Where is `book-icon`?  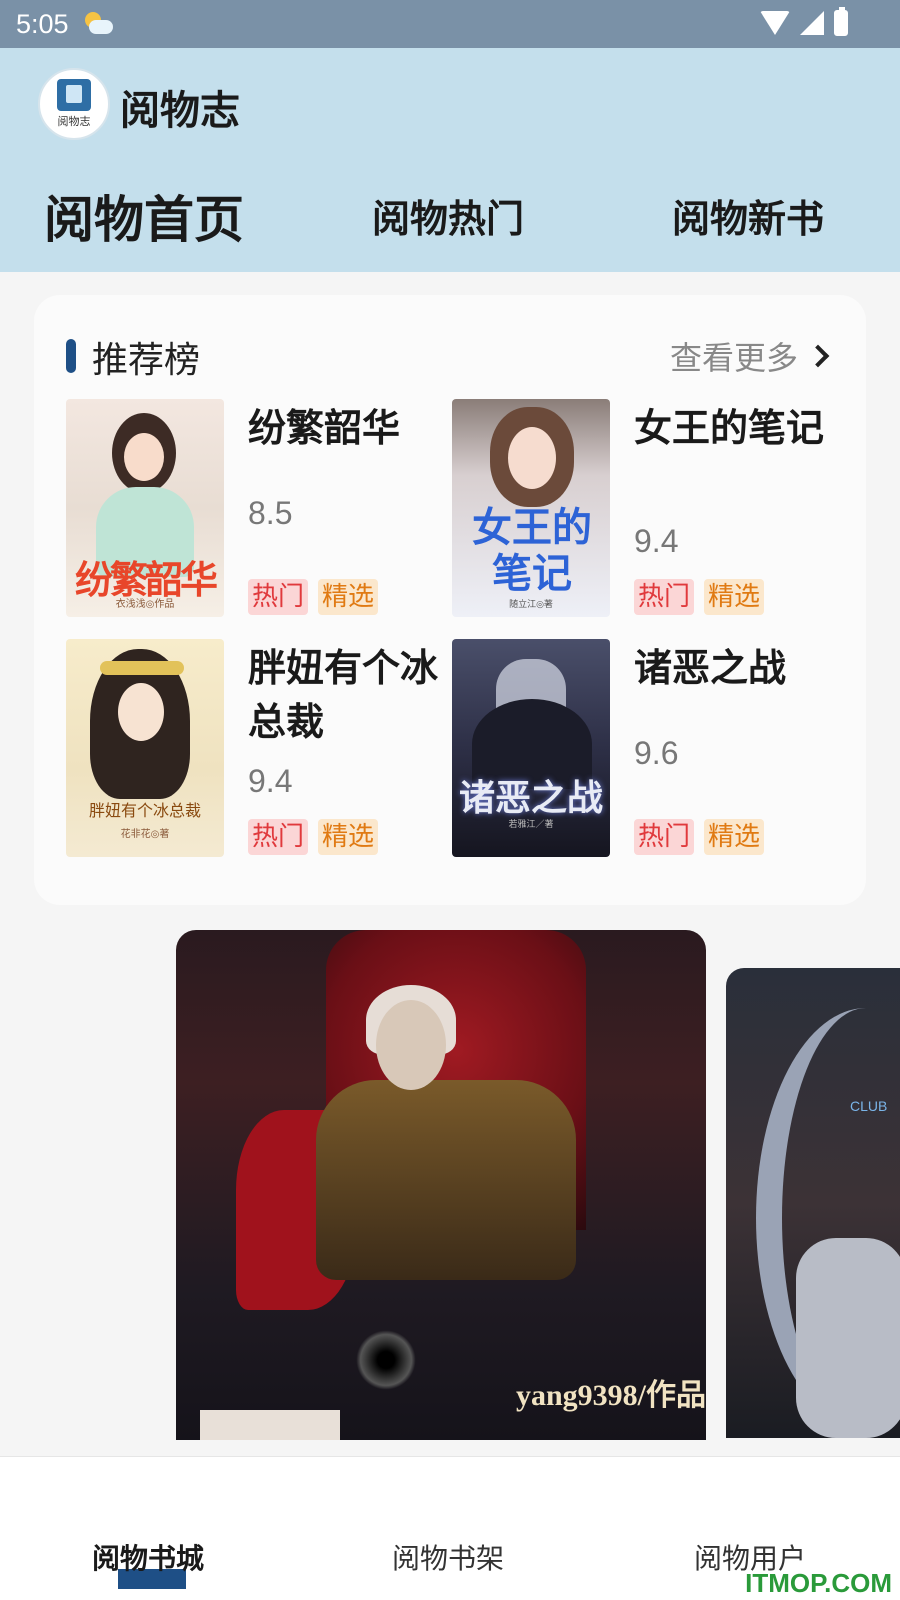 book-icon is located at coordinates (74, 95).